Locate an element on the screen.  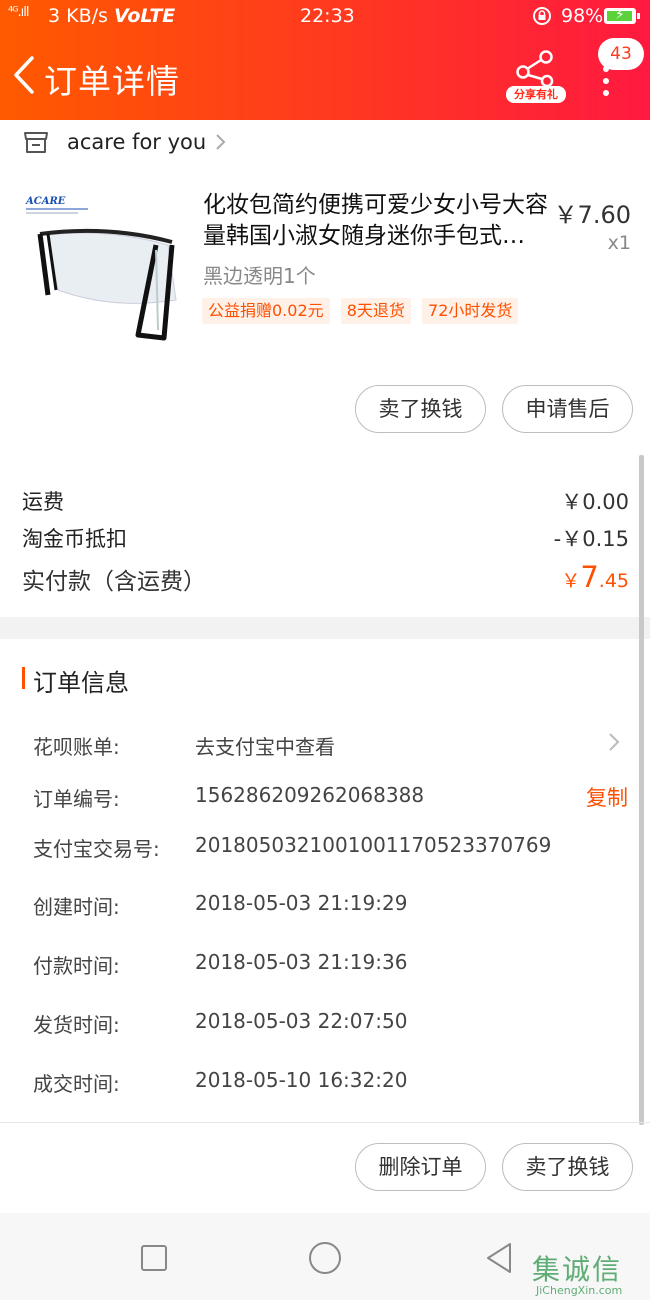
huabei-link: 去支付宝中查看 is located at coordinates (265, 745).